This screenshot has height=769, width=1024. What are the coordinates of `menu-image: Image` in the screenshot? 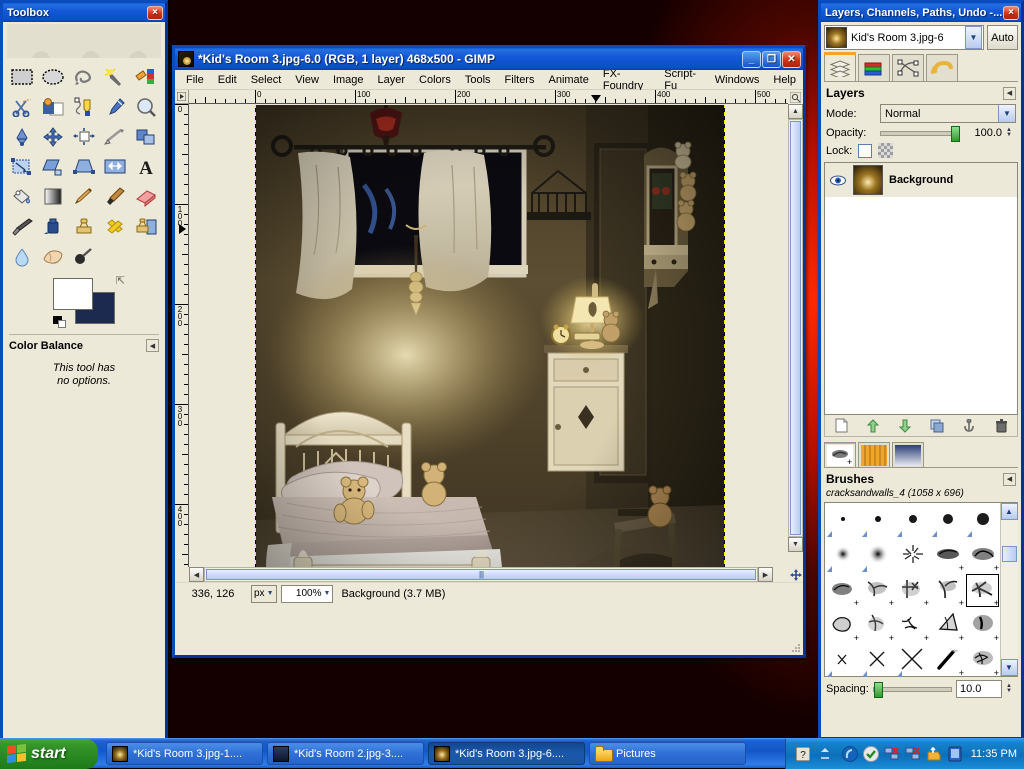 It's located at (348, 80).